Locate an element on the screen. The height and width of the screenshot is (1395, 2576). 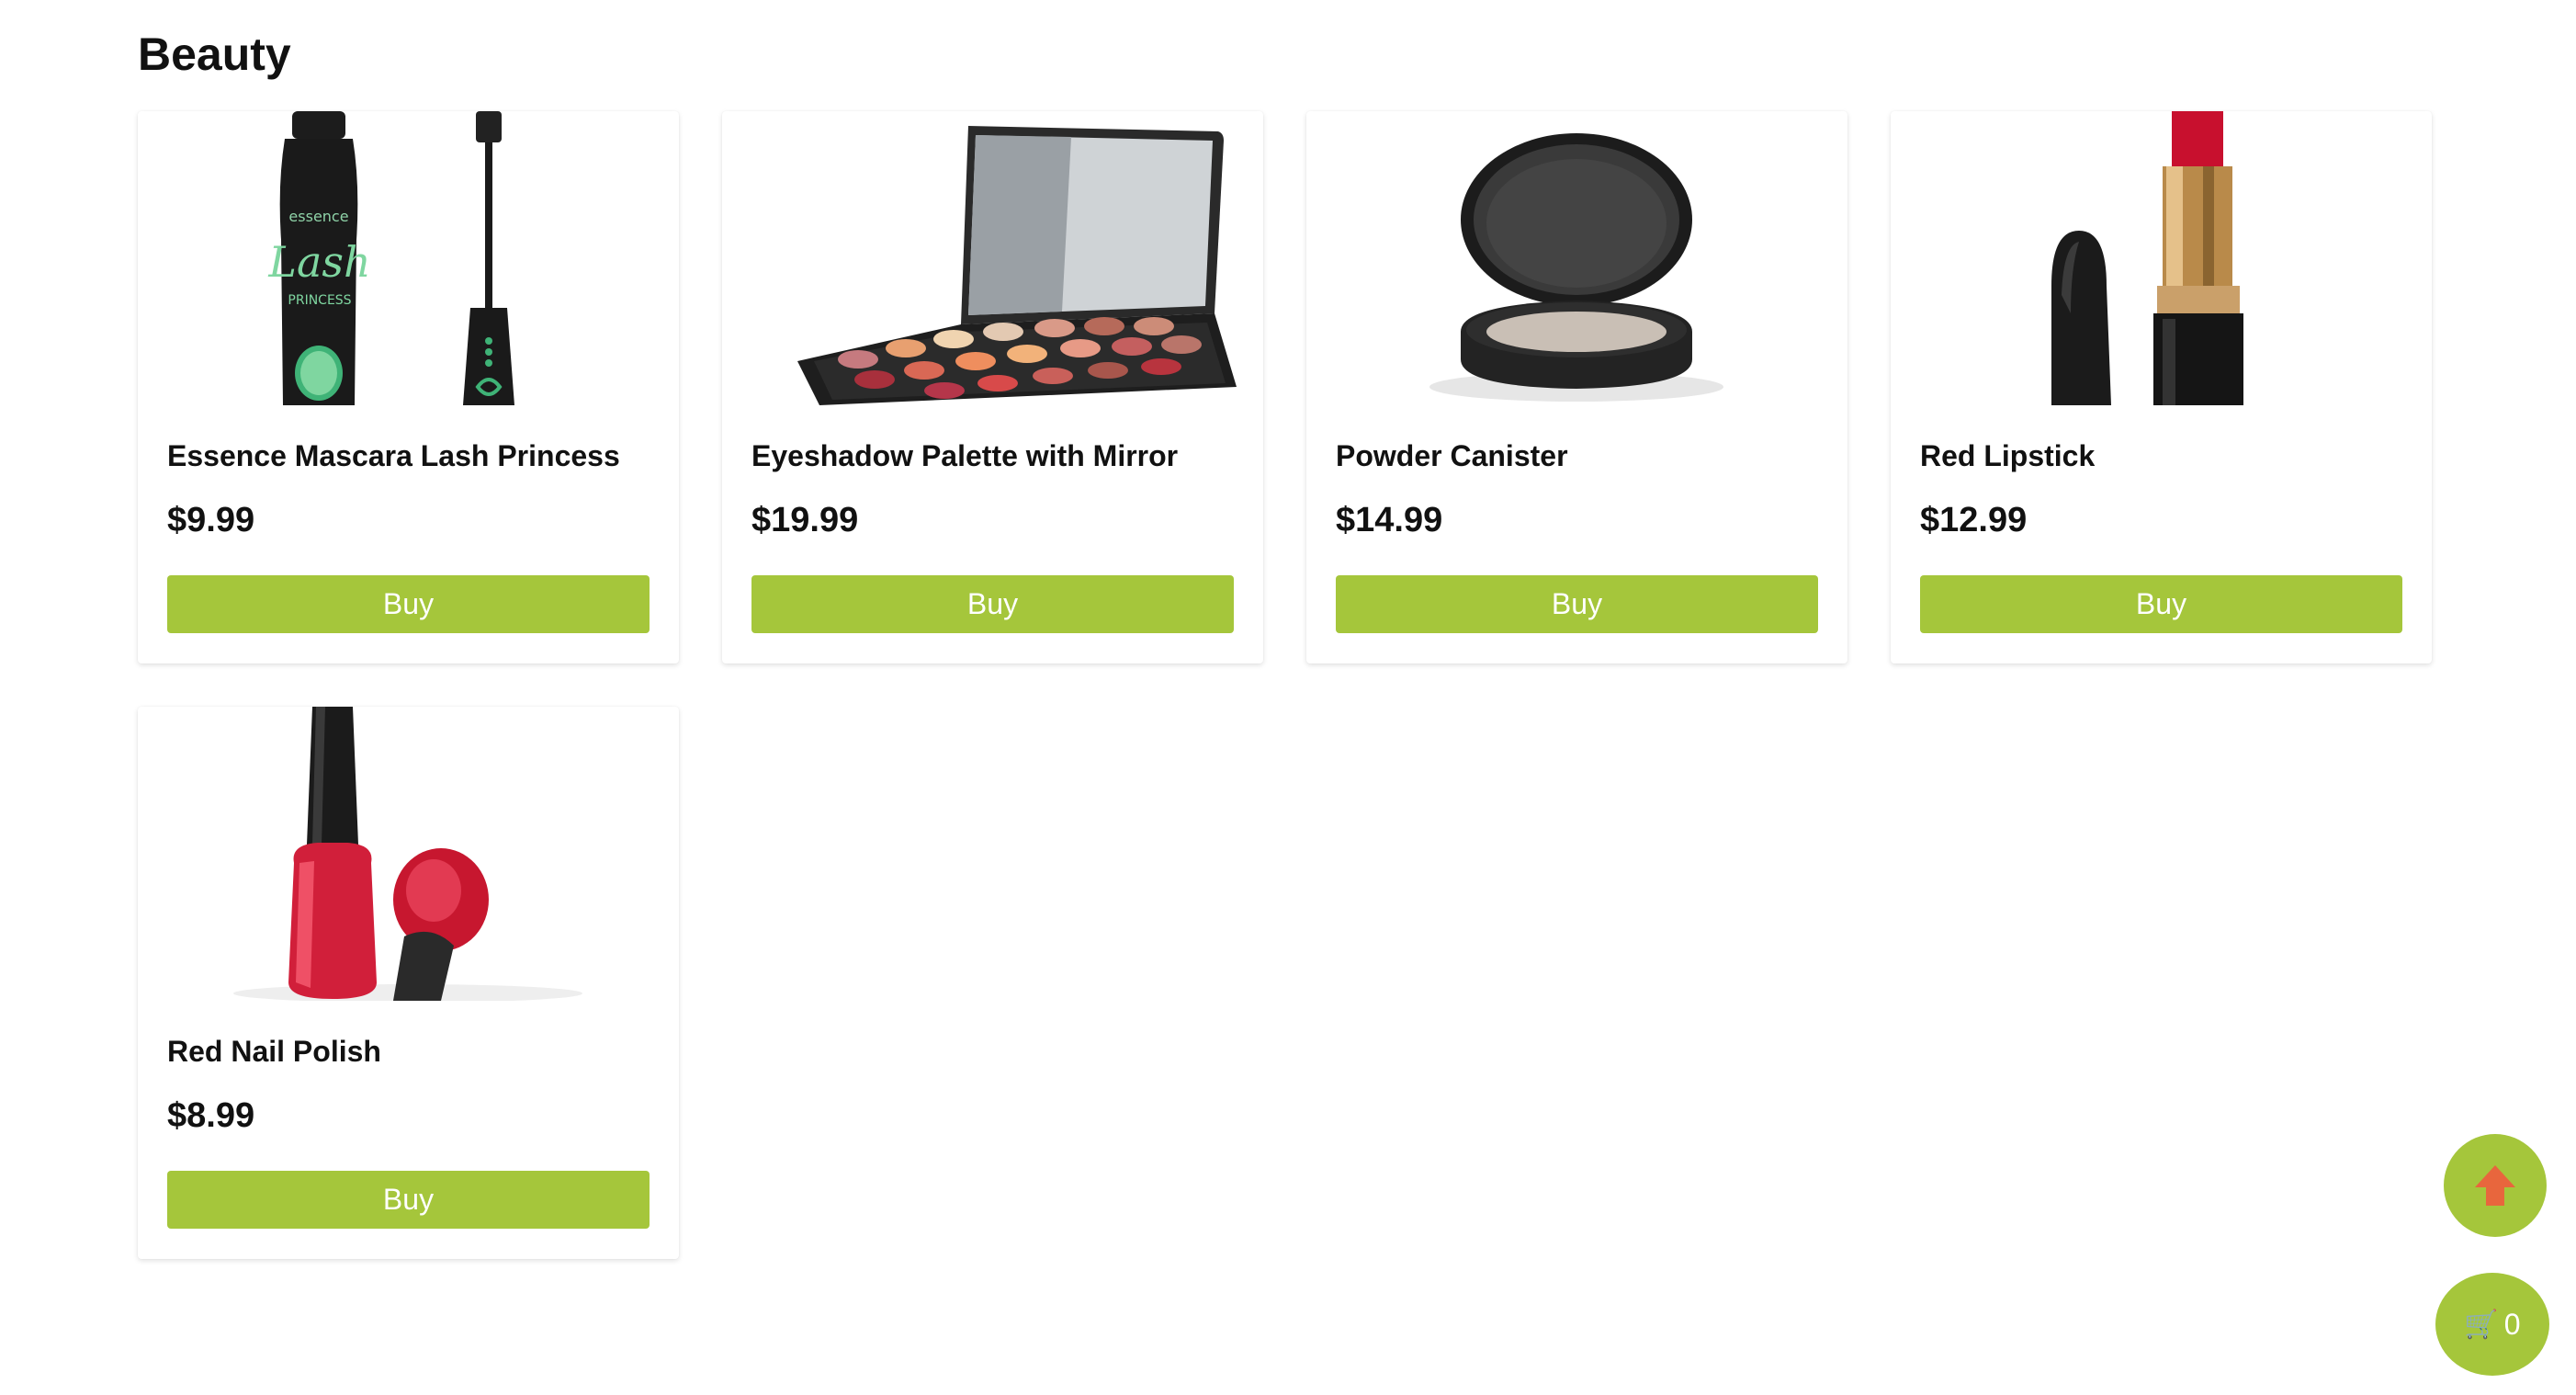
product-price: $9.99 is located at coordinates (211, 520).